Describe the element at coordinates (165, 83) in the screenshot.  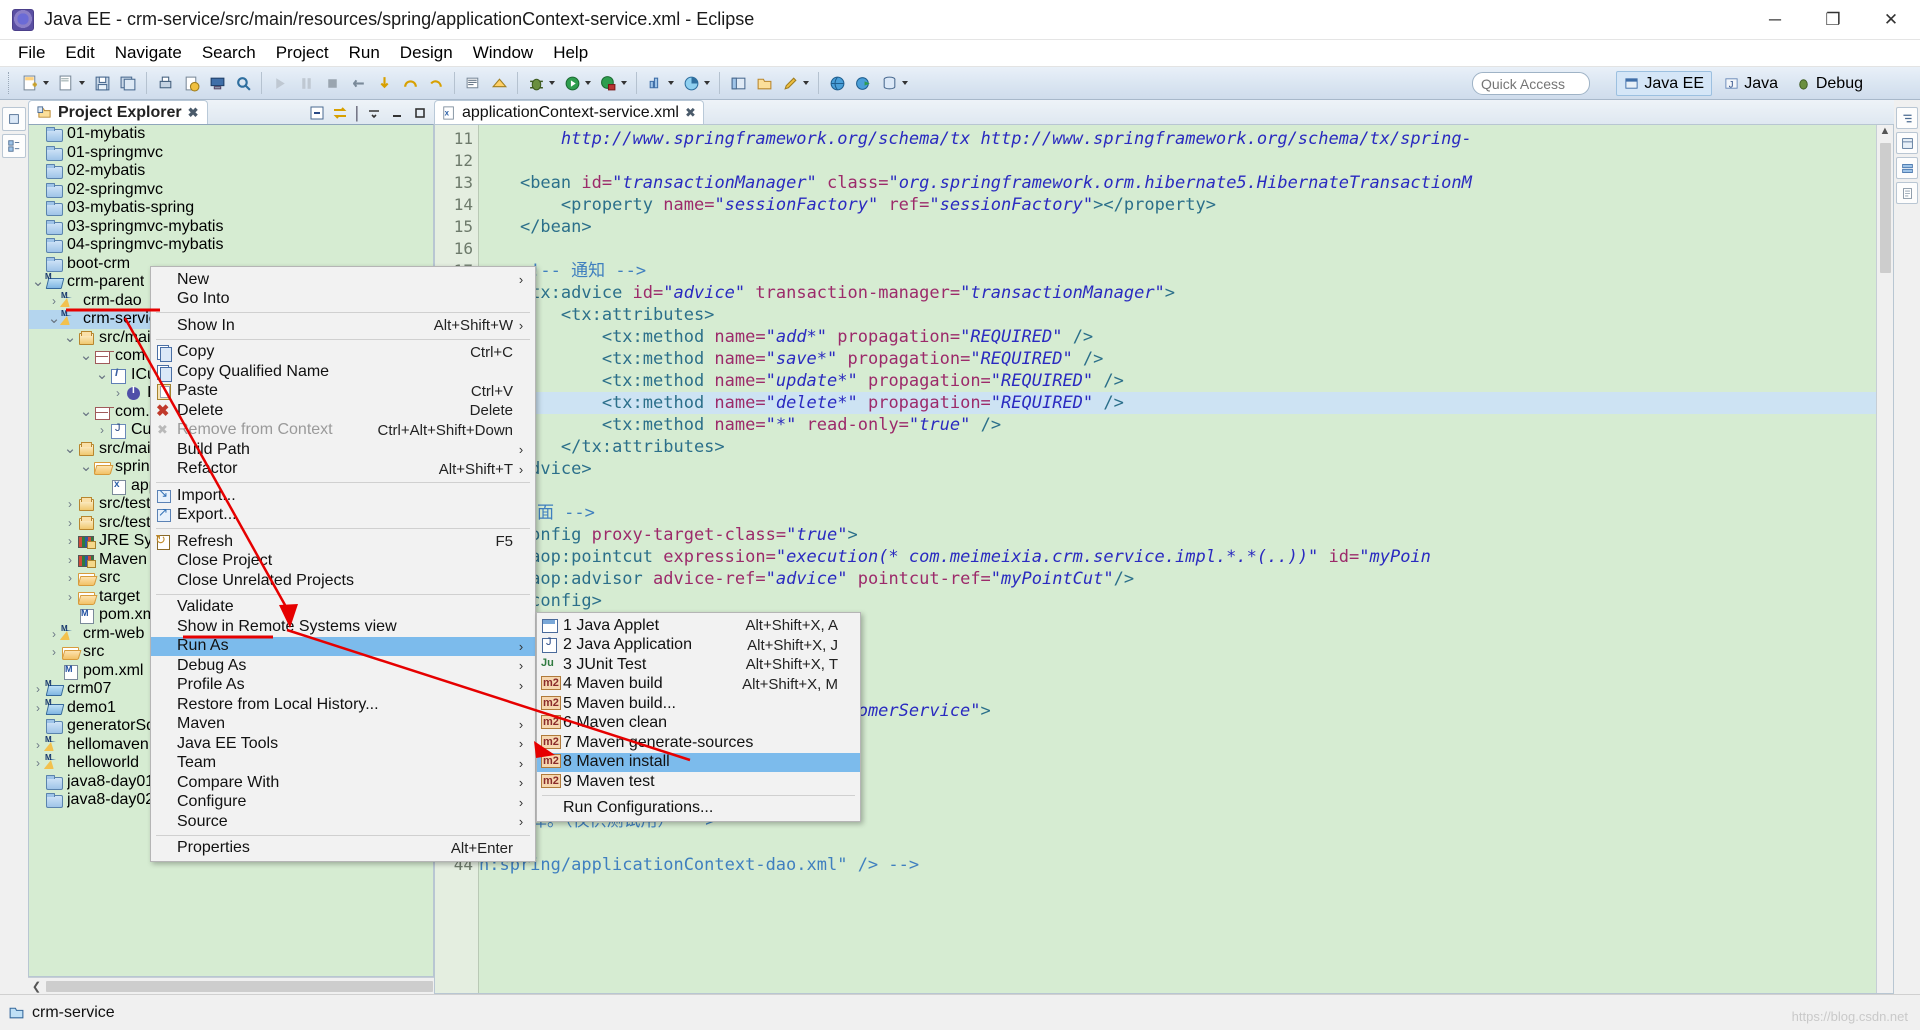
I see `print-icon` at that location.